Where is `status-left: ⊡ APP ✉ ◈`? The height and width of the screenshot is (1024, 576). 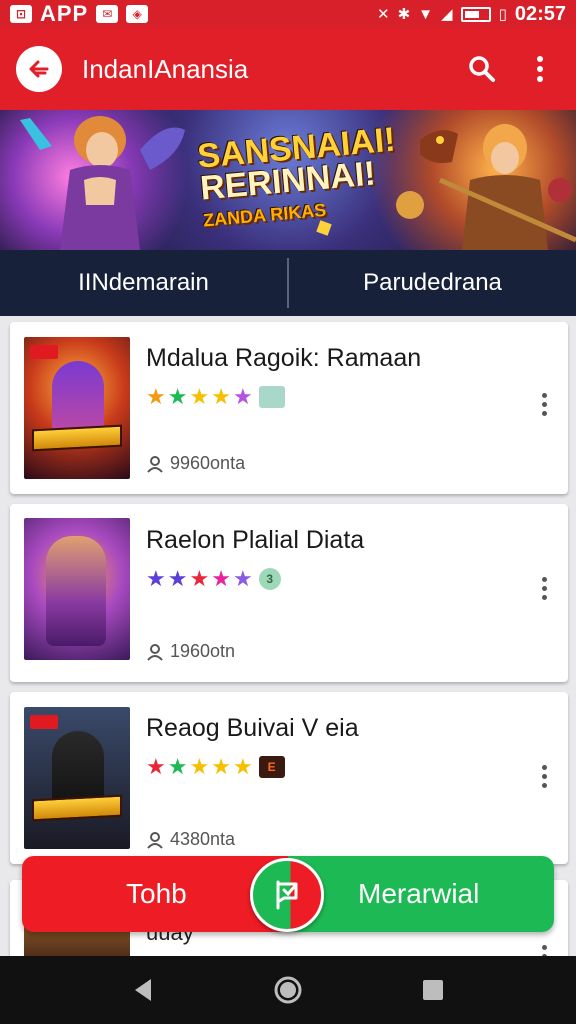
status-left: ⊡ APP ✉ ◈ is located at coordinates (79, 14).